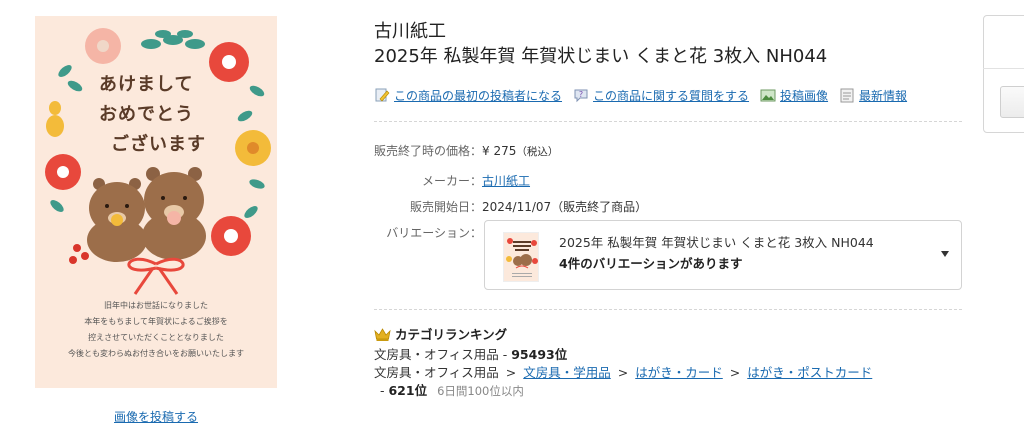 The height and width of the screenshot is (426, 1024). Describe the element at coordinates (156, 353) in the screenshot. I see `message-line: 今後とも変わらぬお付き合いをお願いいたします` at that location.